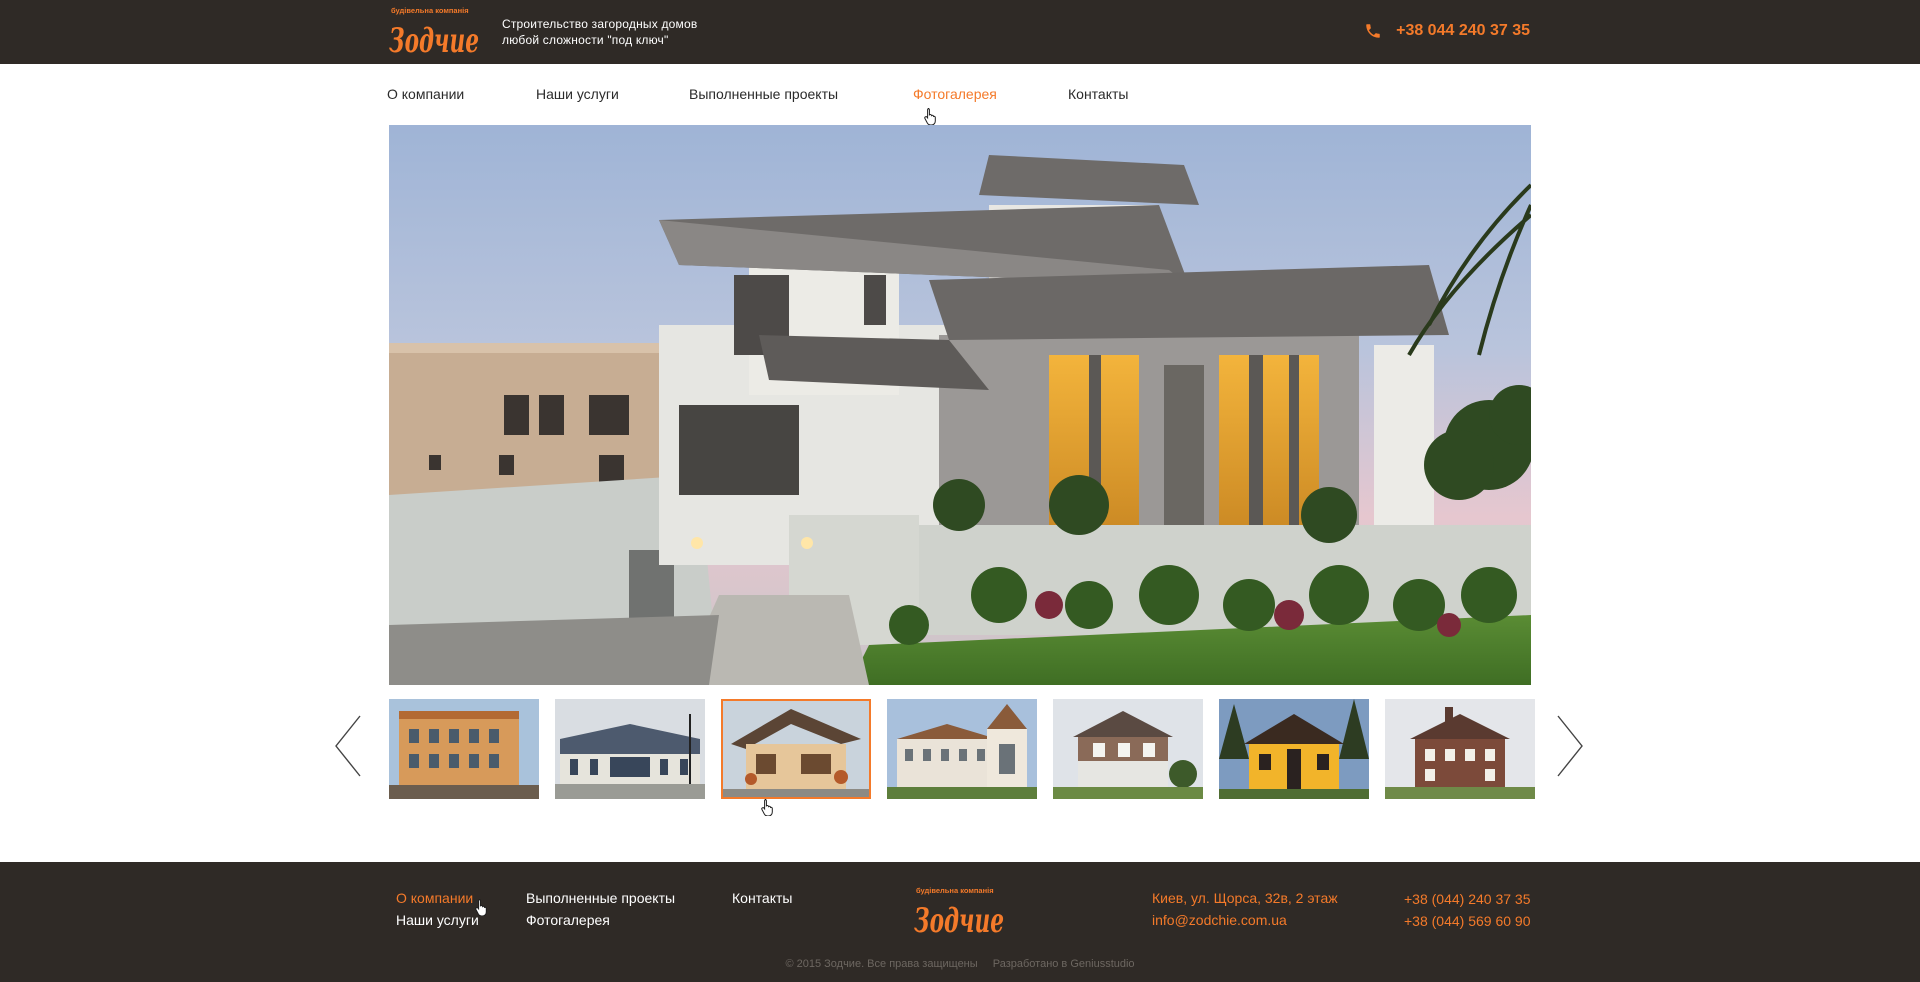 Image resolution: width=1920 pixels, height=982 pixels. I want to click on logo-small-text: будівельна компанія, so click(430, 10).